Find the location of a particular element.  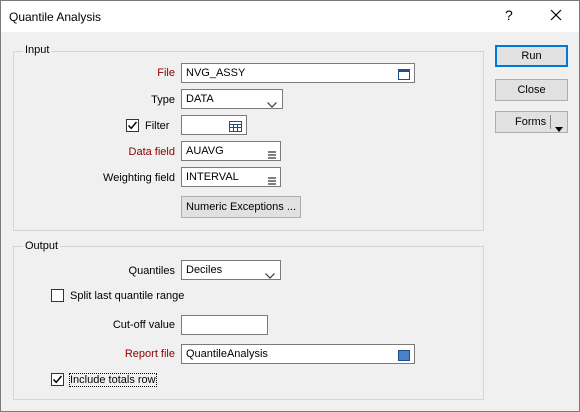

quantiles-select: Deciles is located at coordinates (231, 270).